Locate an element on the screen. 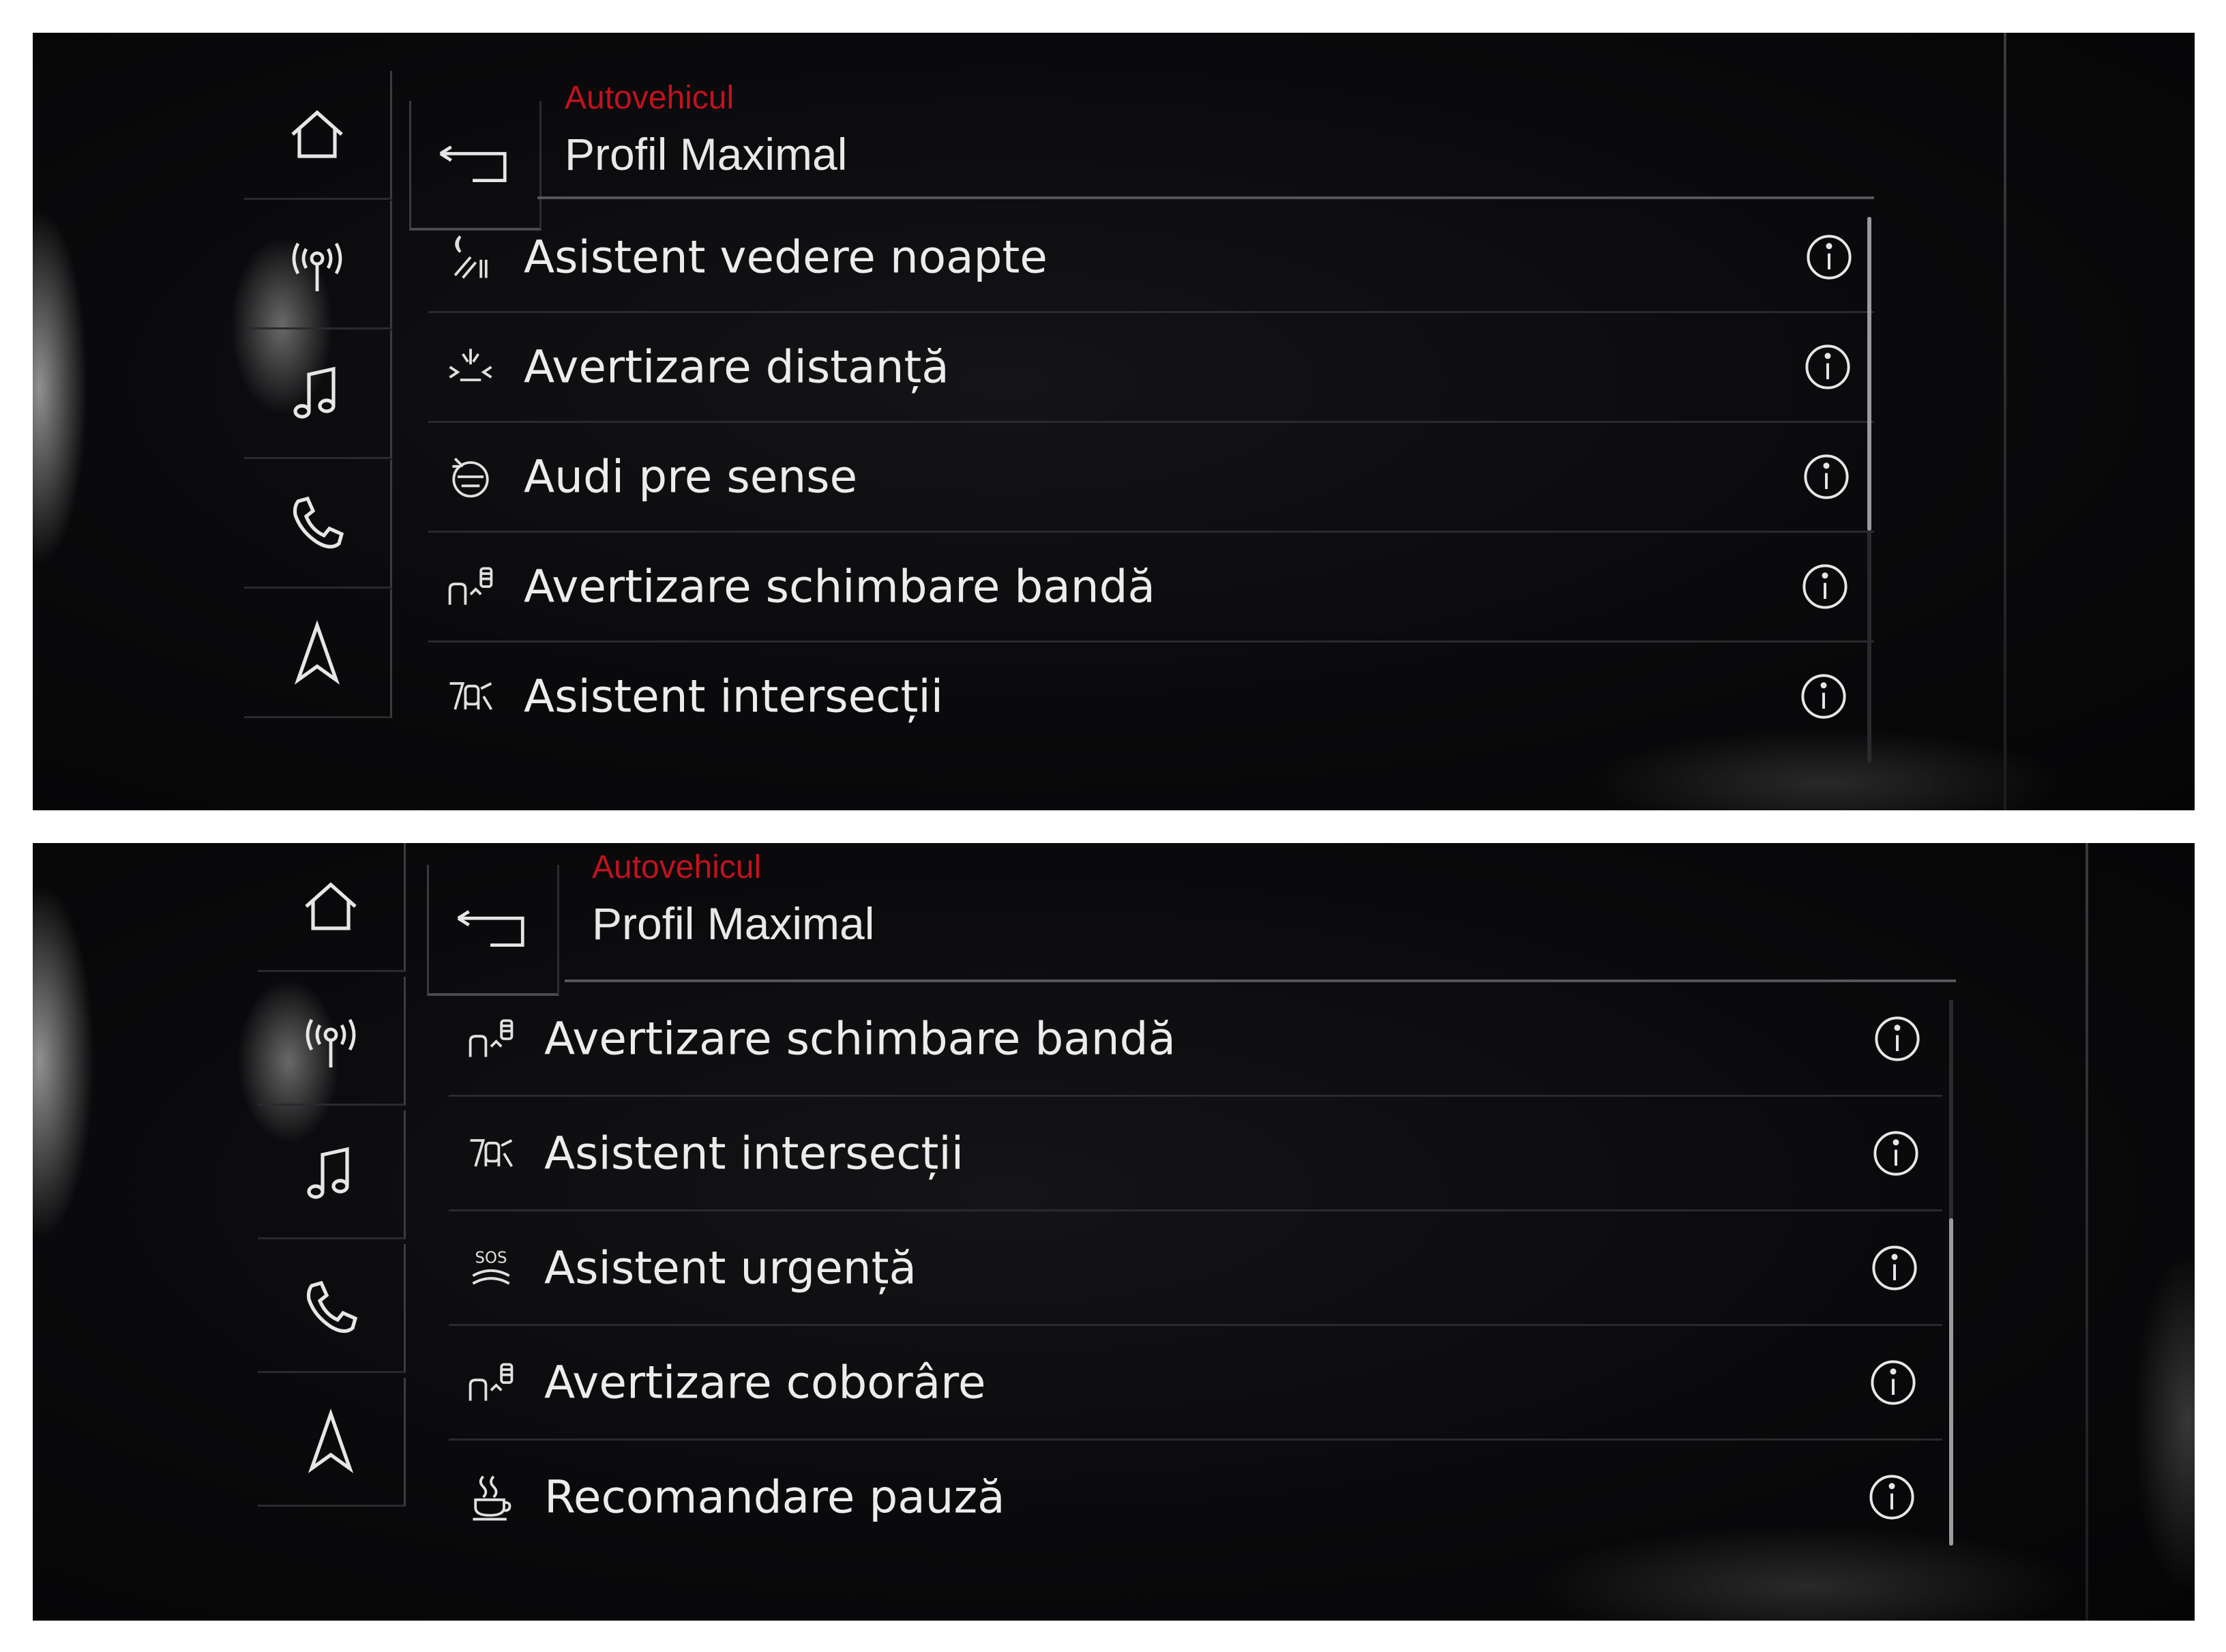  back-button is located at coordinates (493, 930).